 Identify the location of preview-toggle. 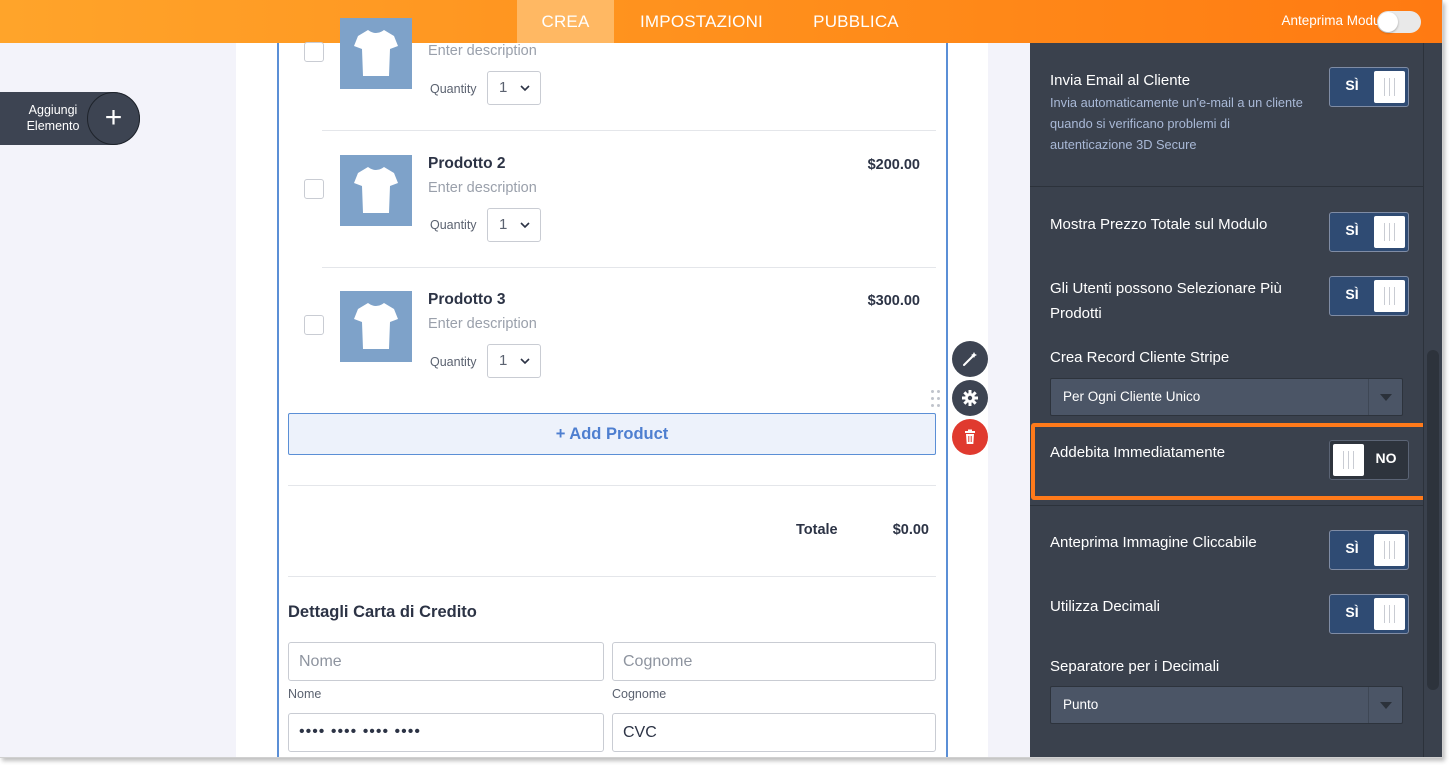
(1399, 22).